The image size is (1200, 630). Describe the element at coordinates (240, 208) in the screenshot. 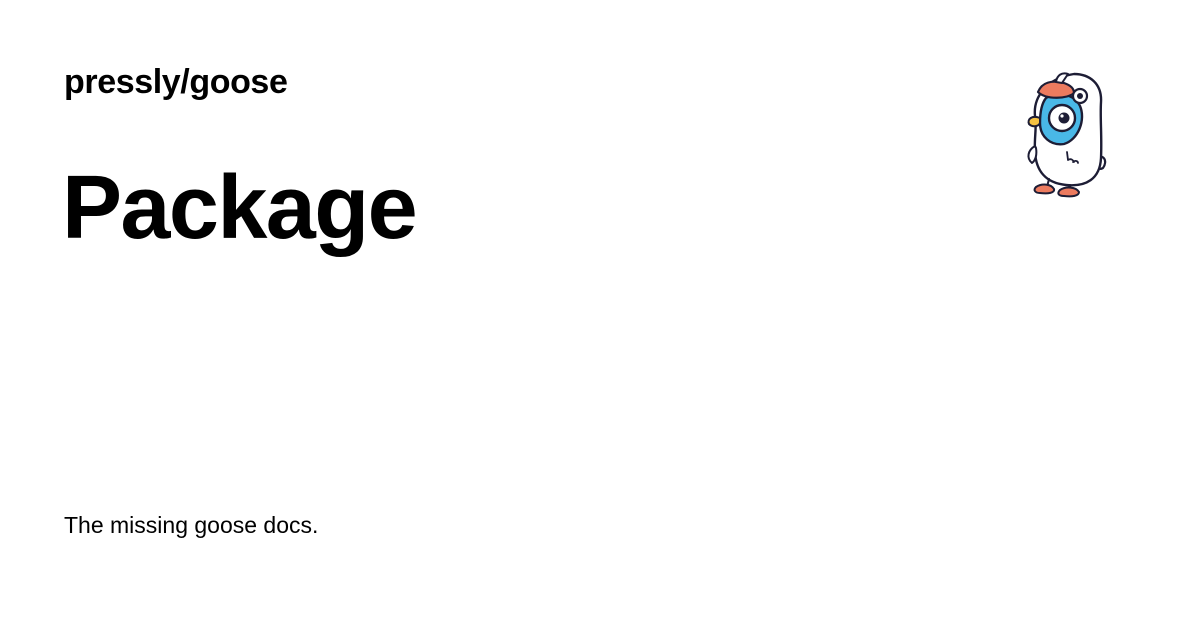

I see `page-title: Package` at that location.